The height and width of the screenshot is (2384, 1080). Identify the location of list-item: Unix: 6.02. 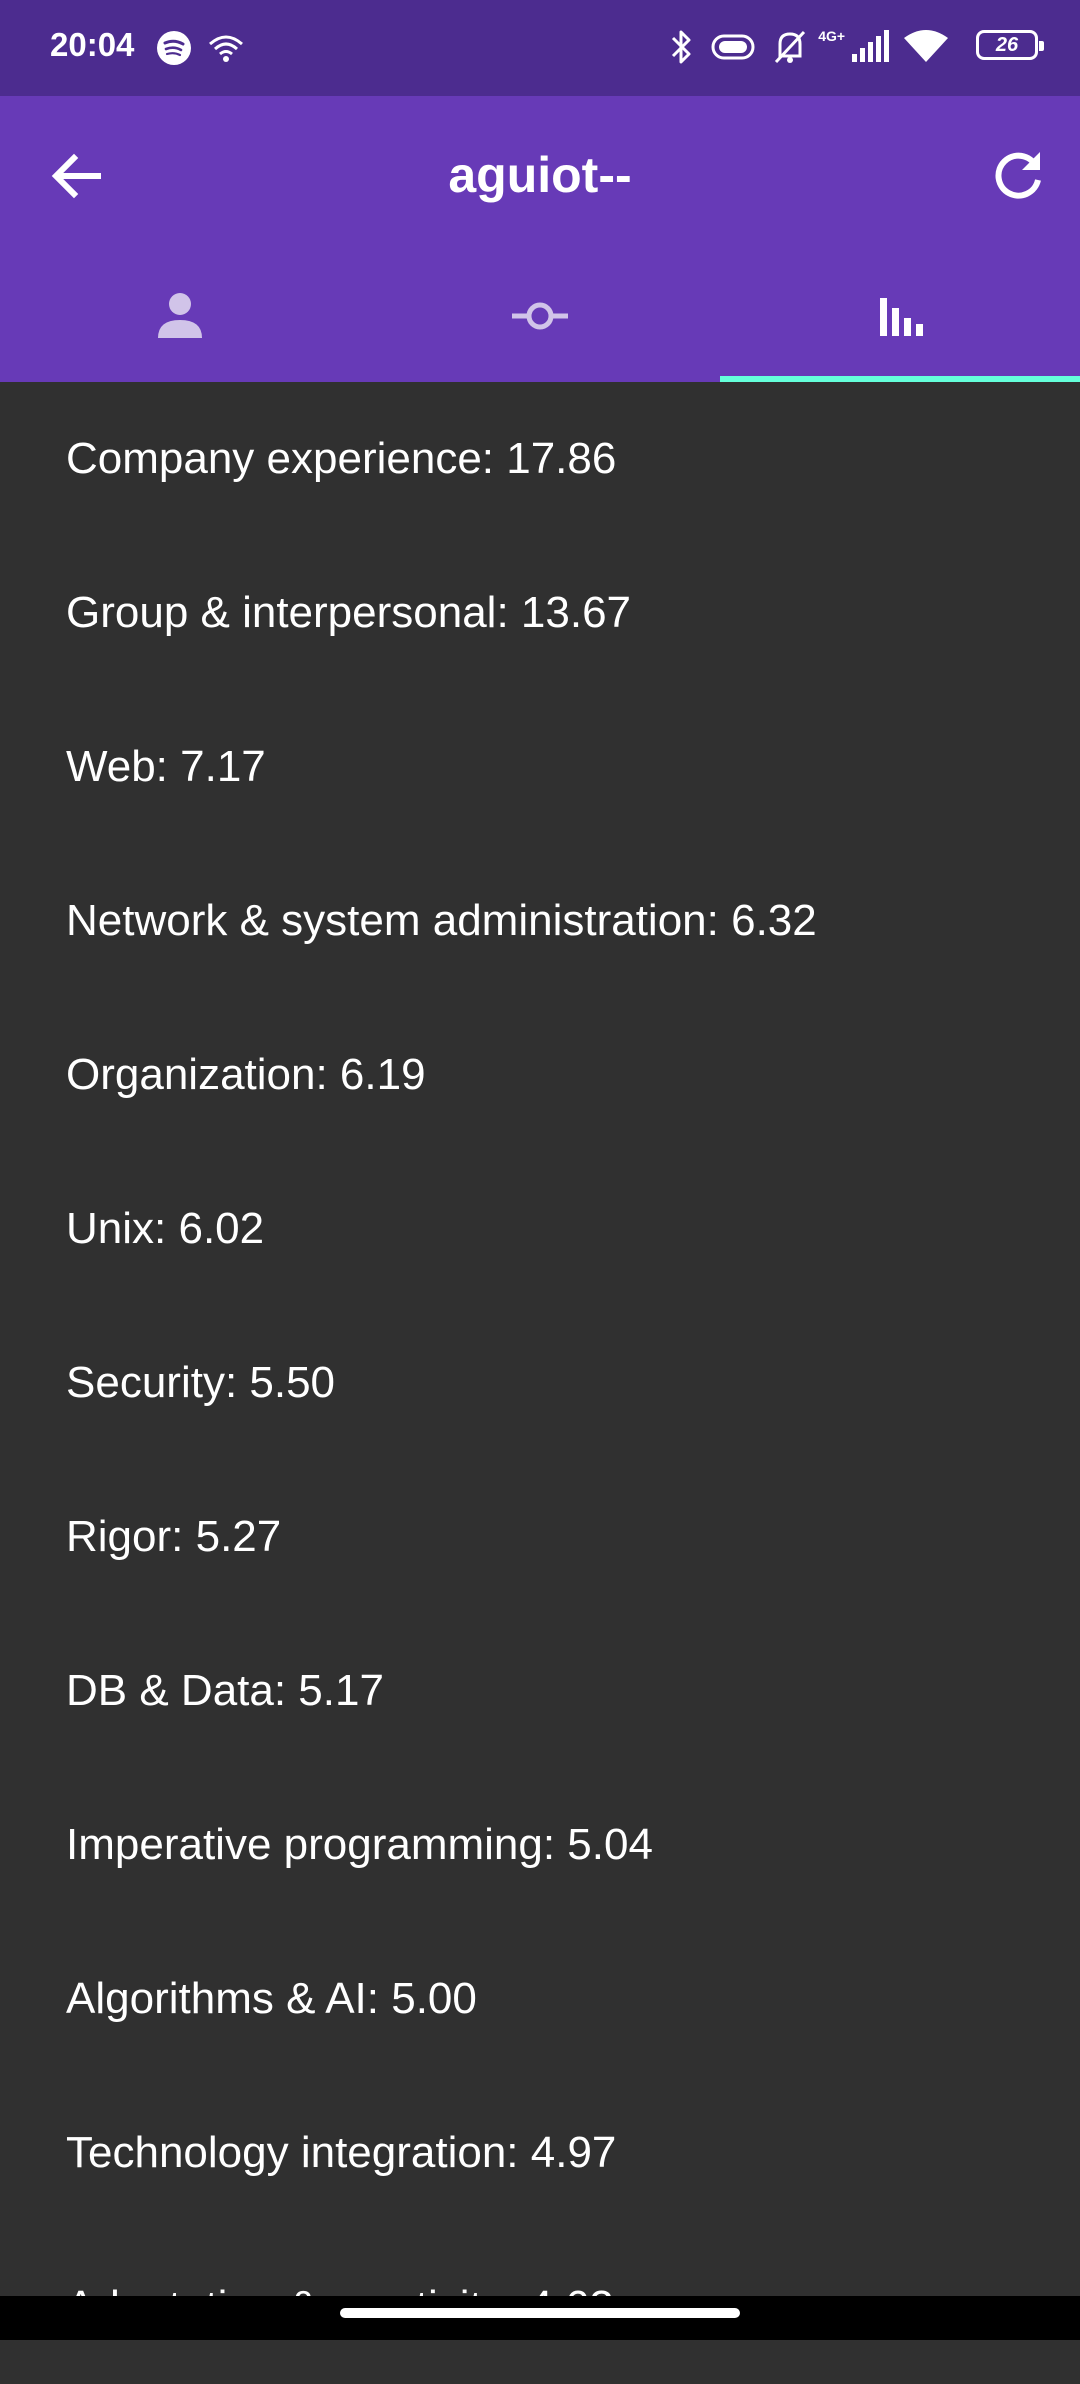
(165, 1228).